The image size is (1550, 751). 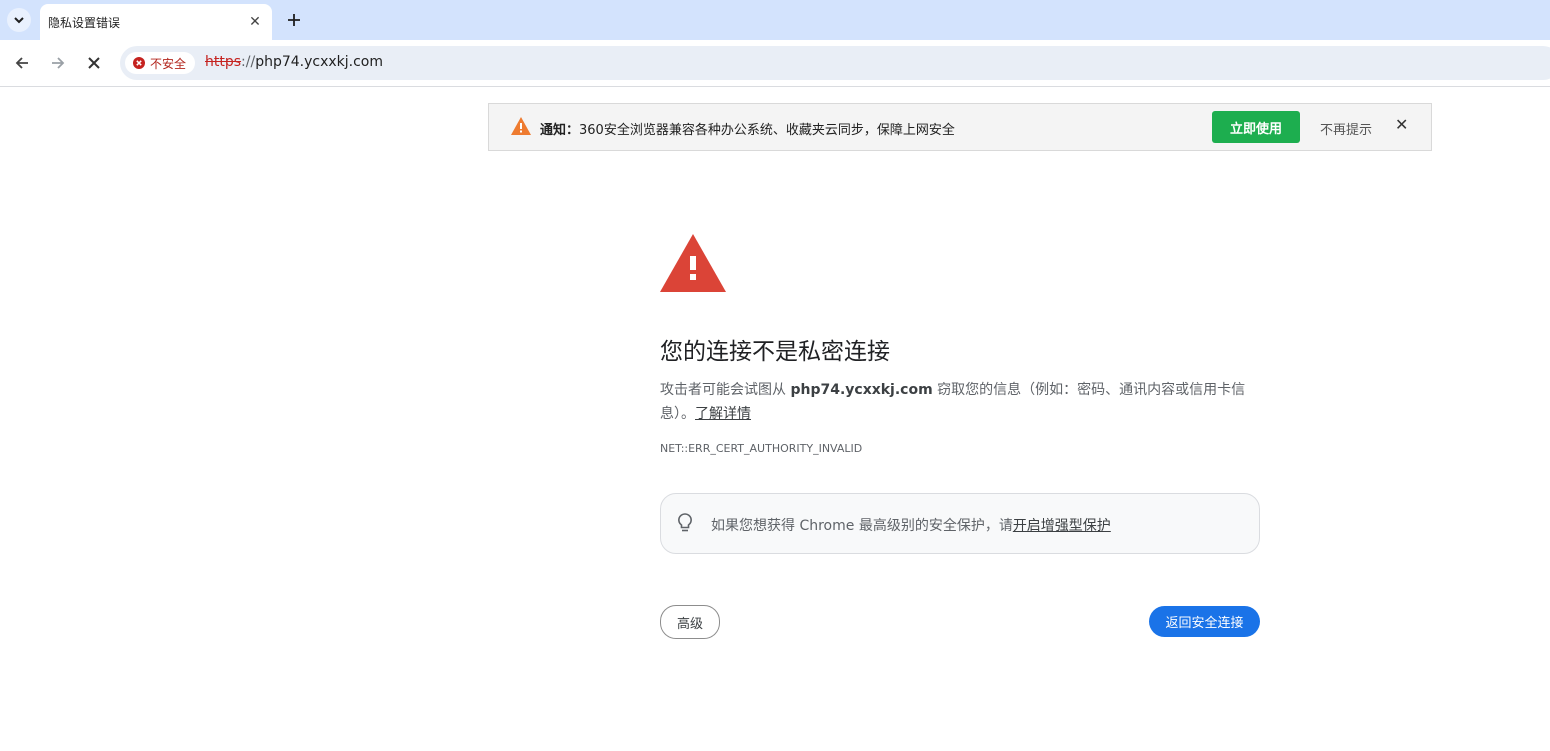 I want to click on back-button, so click(x=22, y=63).